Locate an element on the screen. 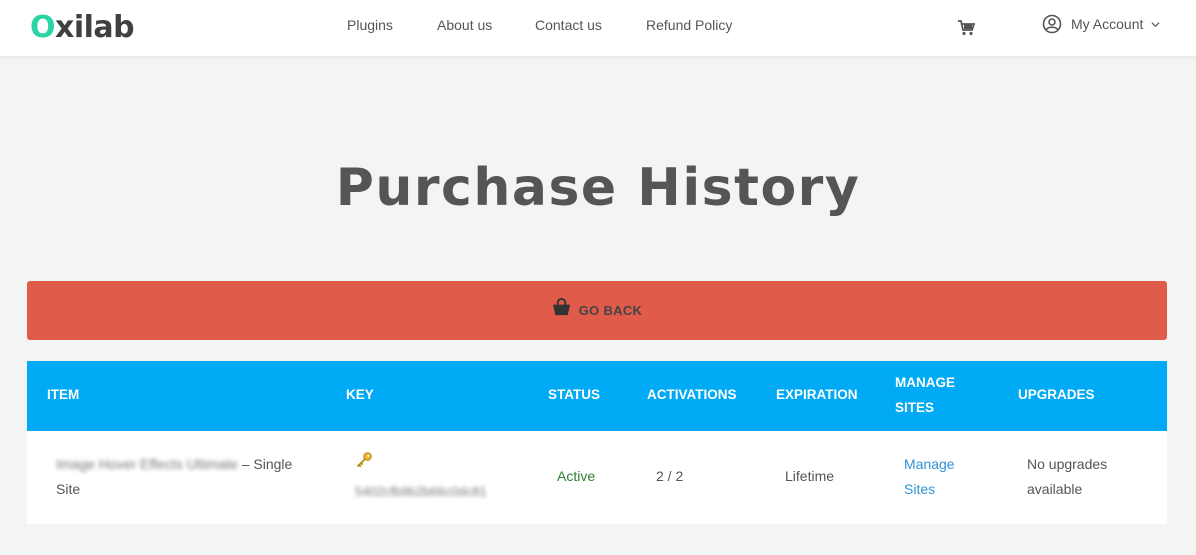 This screenshot has width=1196, height=555. nav-contact-us: Contact us is located at coordinates (568, 25).